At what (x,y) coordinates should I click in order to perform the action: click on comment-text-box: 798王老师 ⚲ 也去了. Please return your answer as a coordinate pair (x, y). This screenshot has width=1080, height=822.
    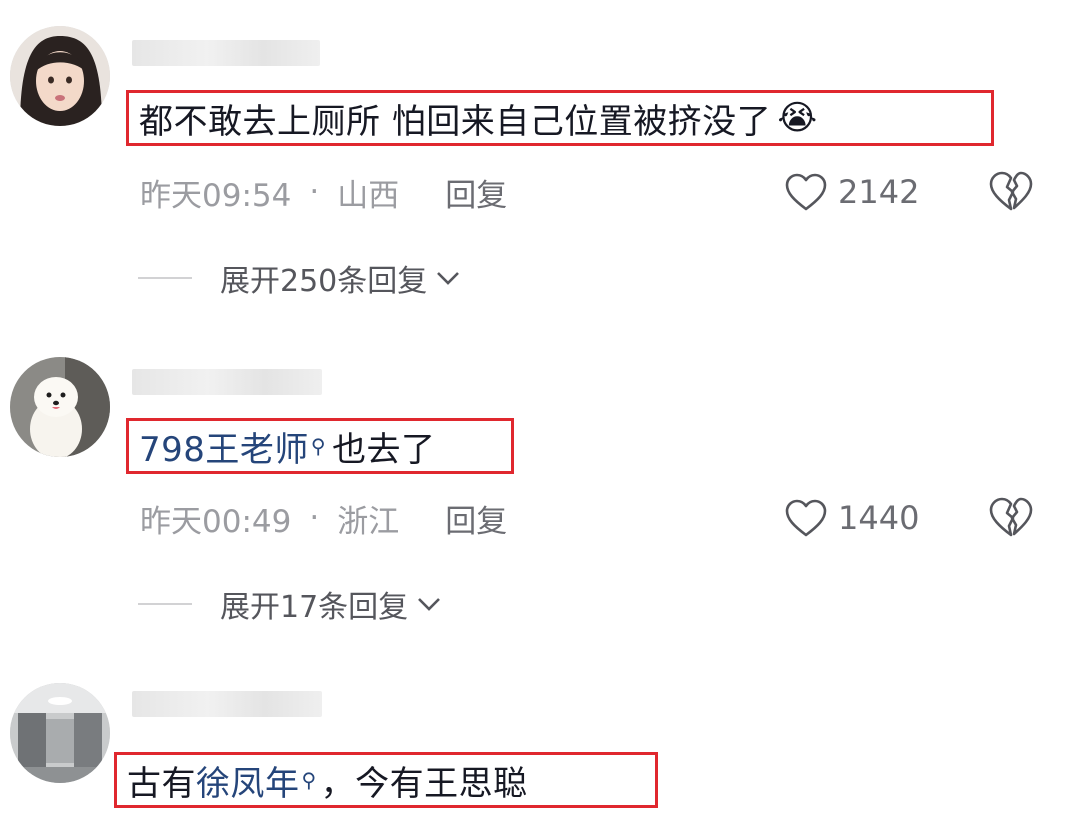
    Looking at the image, I should click on (320, 446).